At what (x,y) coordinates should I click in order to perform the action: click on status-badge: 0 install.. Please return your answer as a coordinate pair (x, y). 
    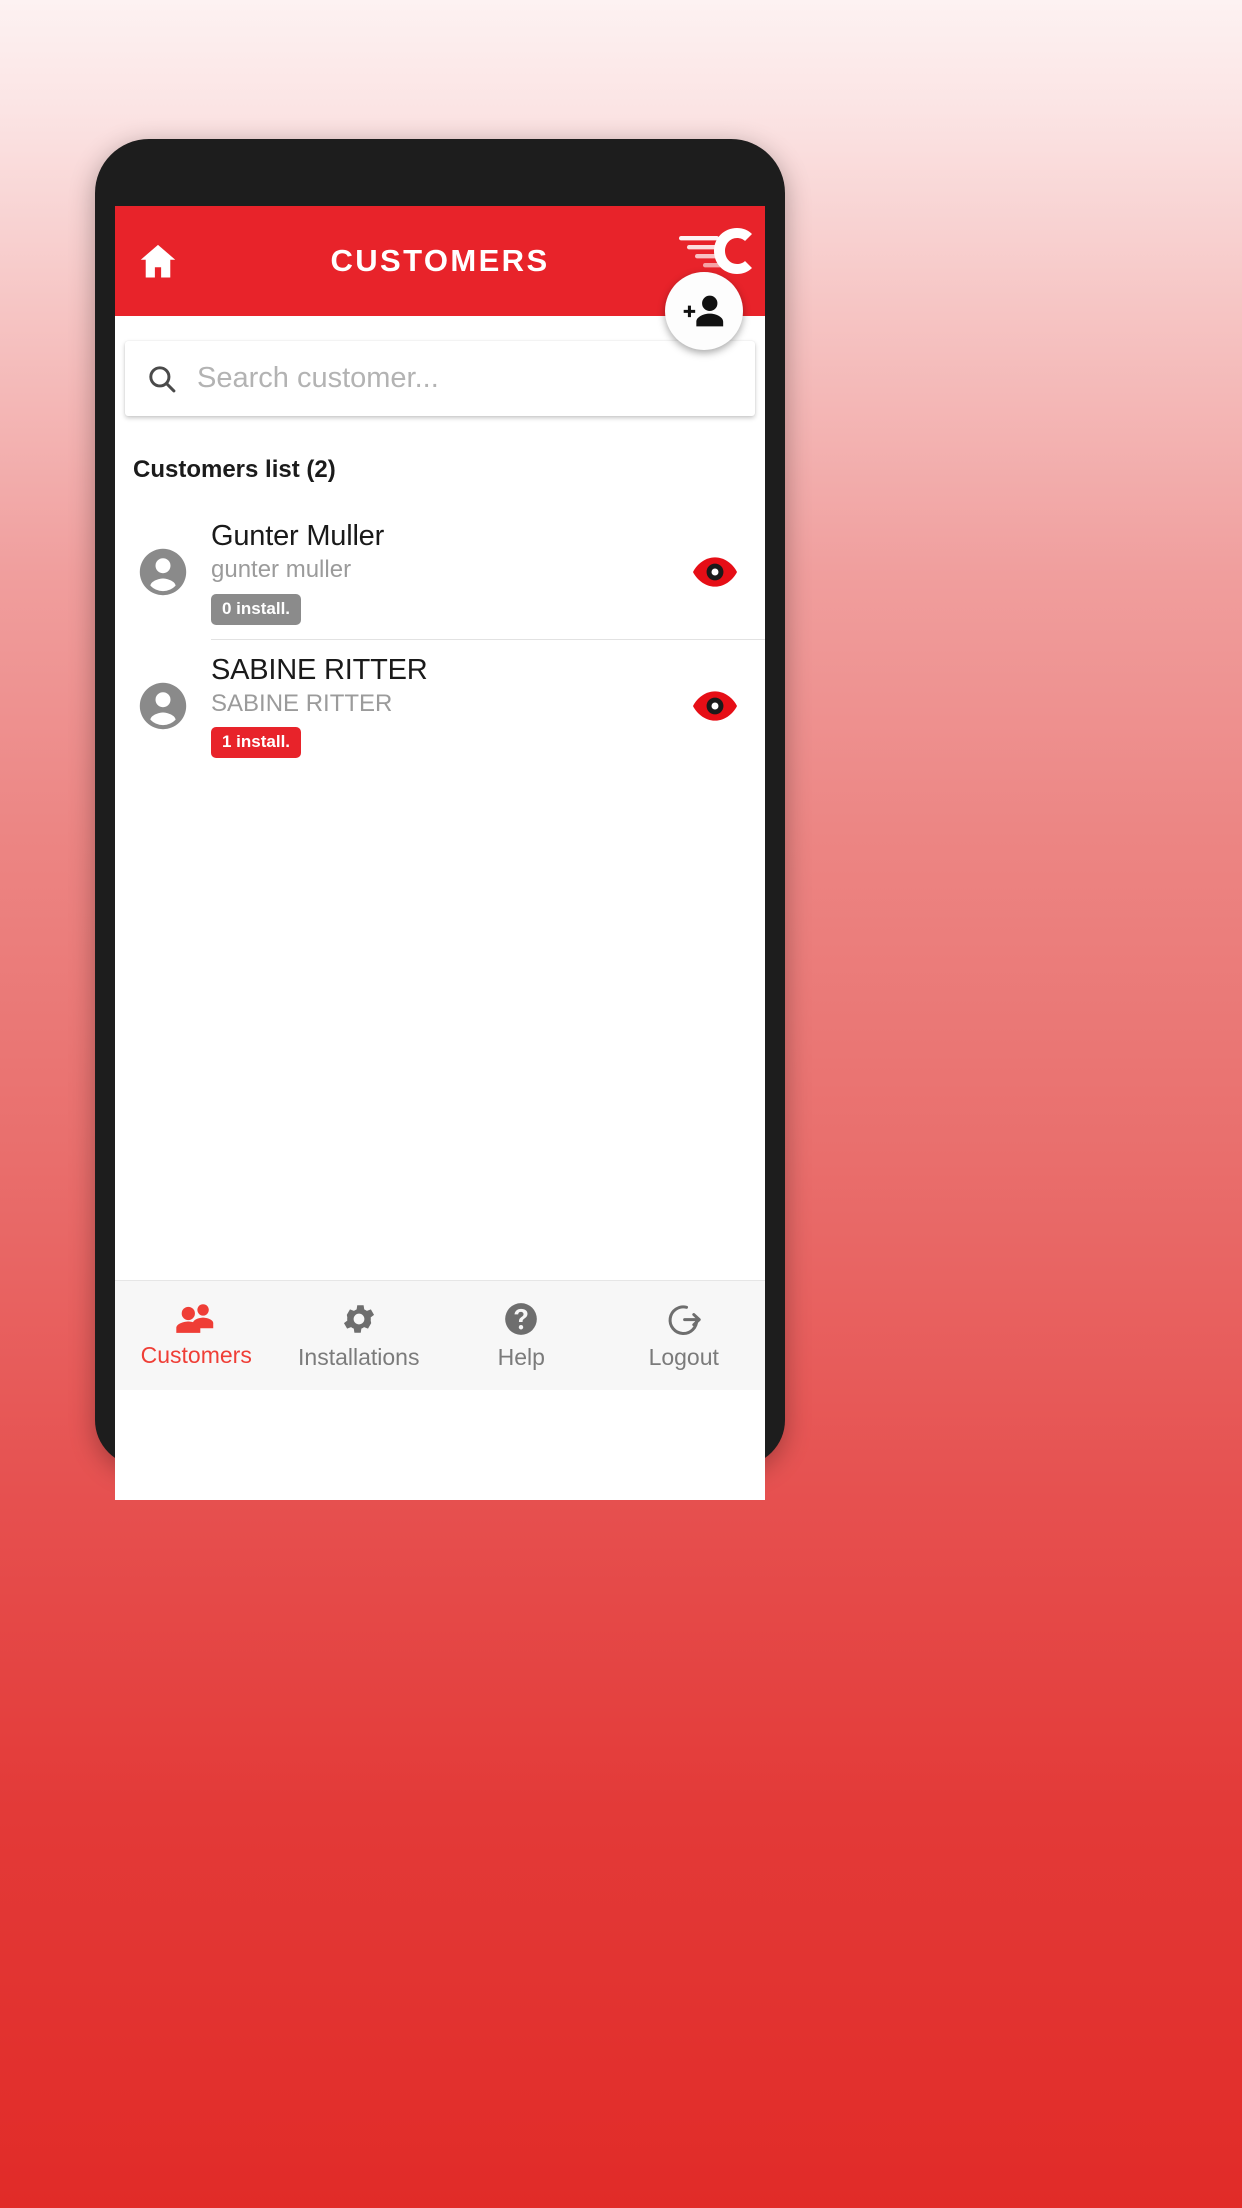
    Looking at the image, I should click on (256, 609).